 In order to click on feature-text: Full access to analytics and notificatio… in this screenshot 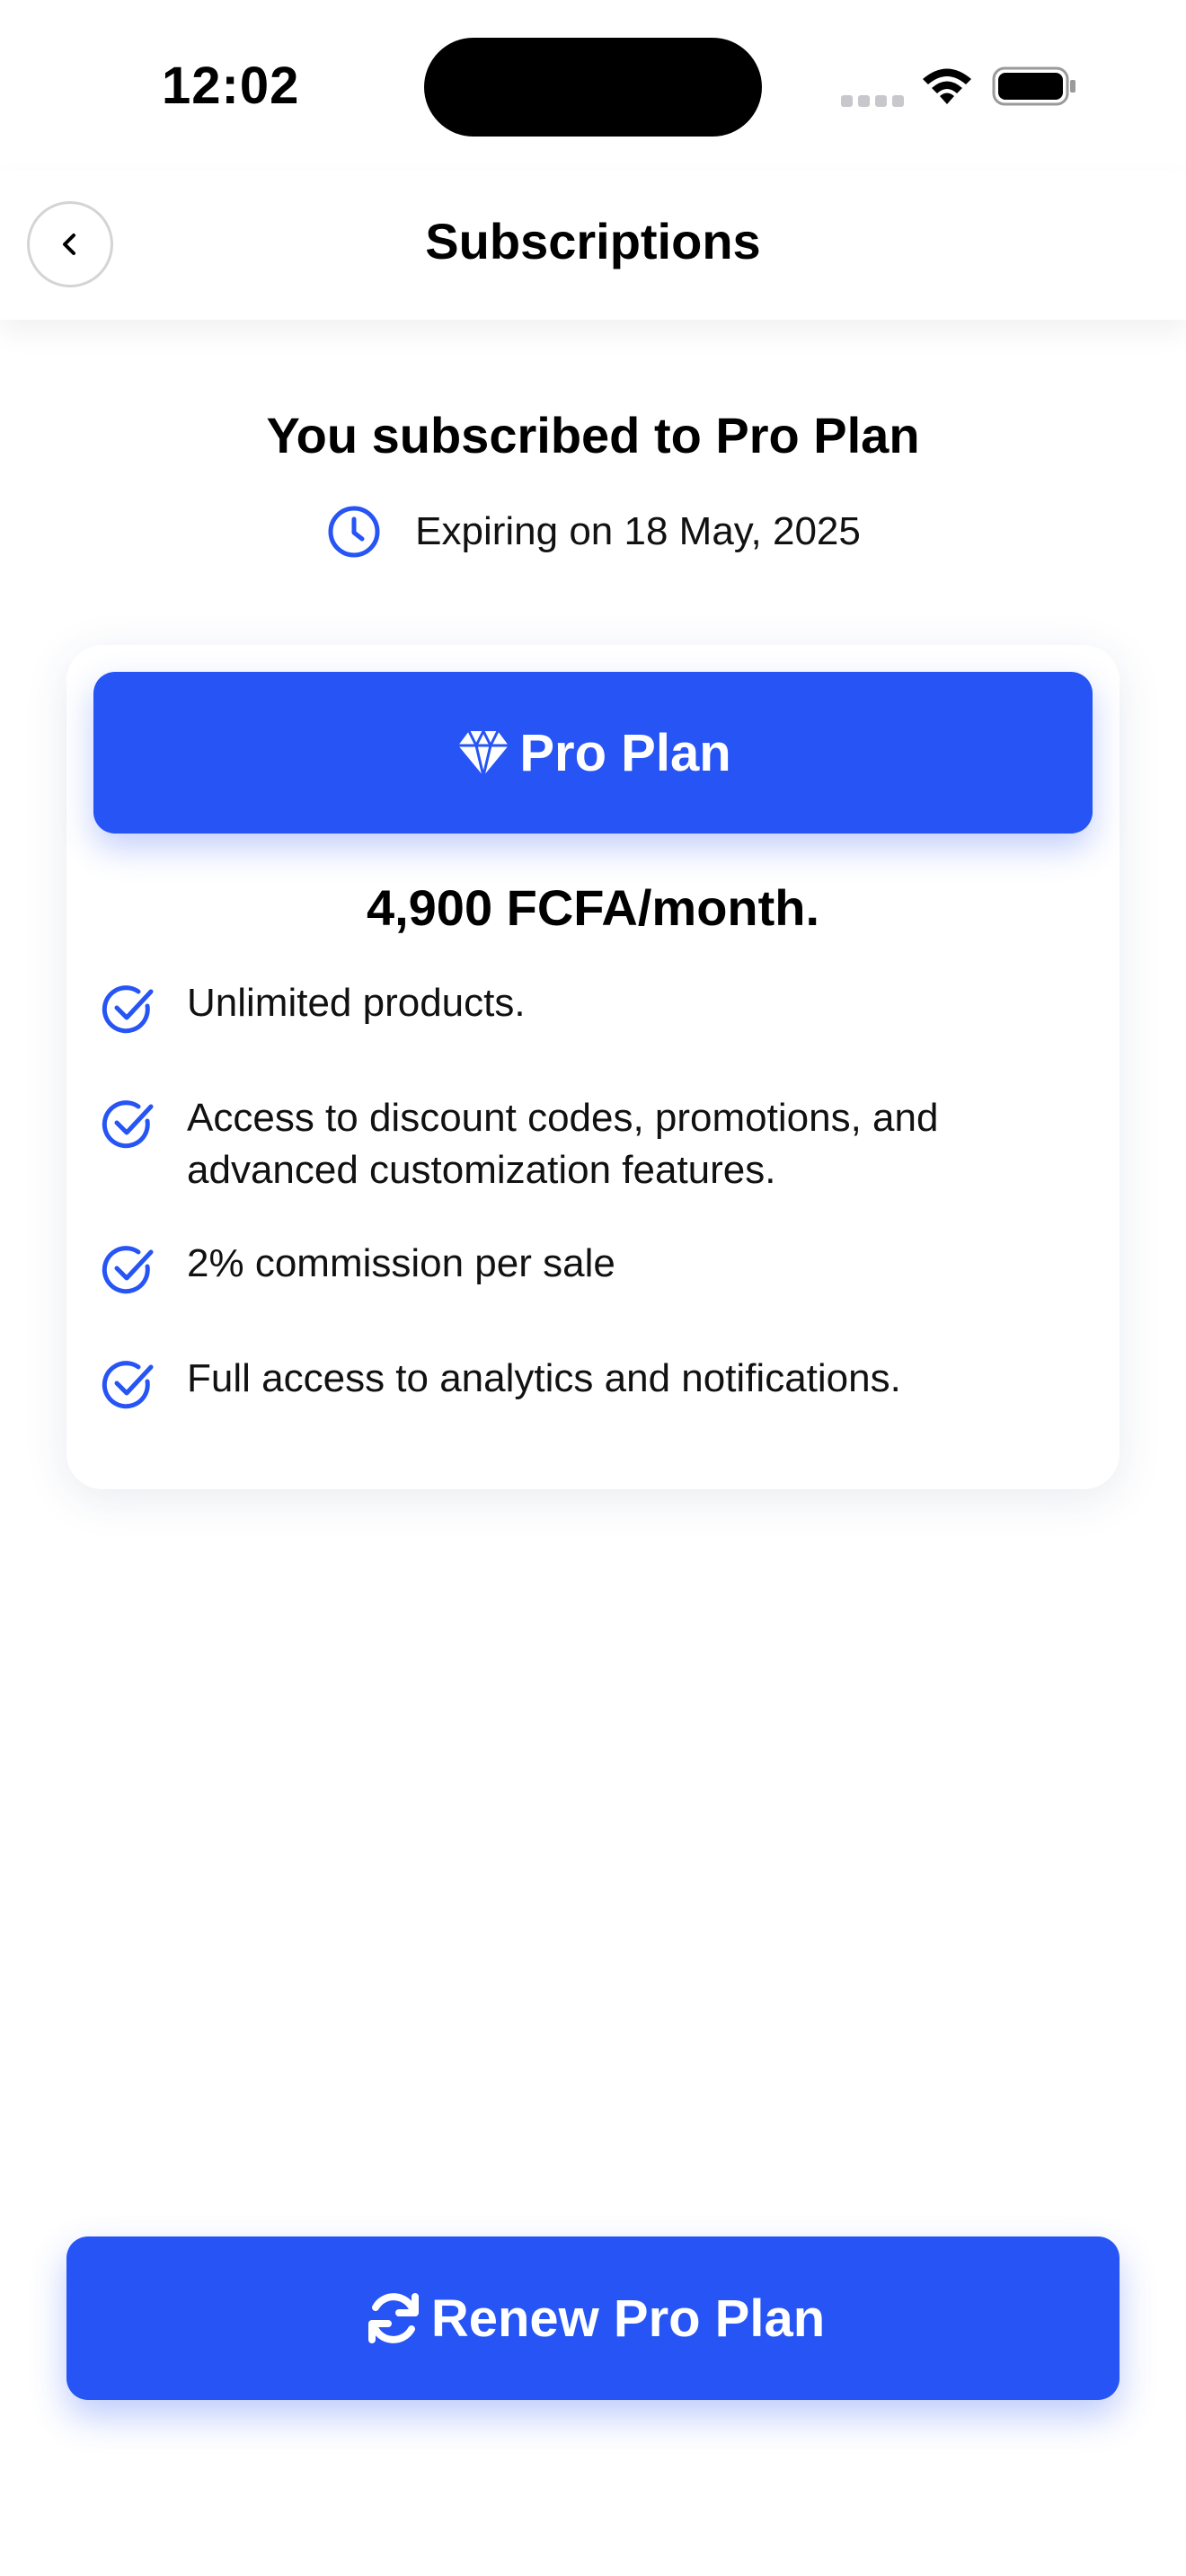, I will do `click(544, 1378)`.